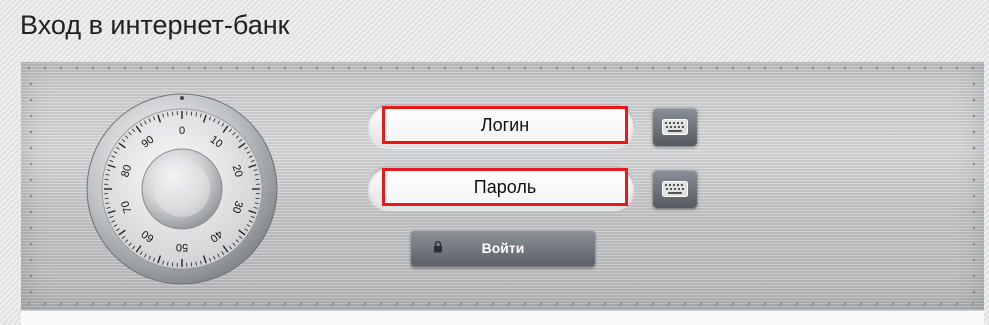 The image size is (989, 325). I want to click on lock-icon, so click(438, 247).